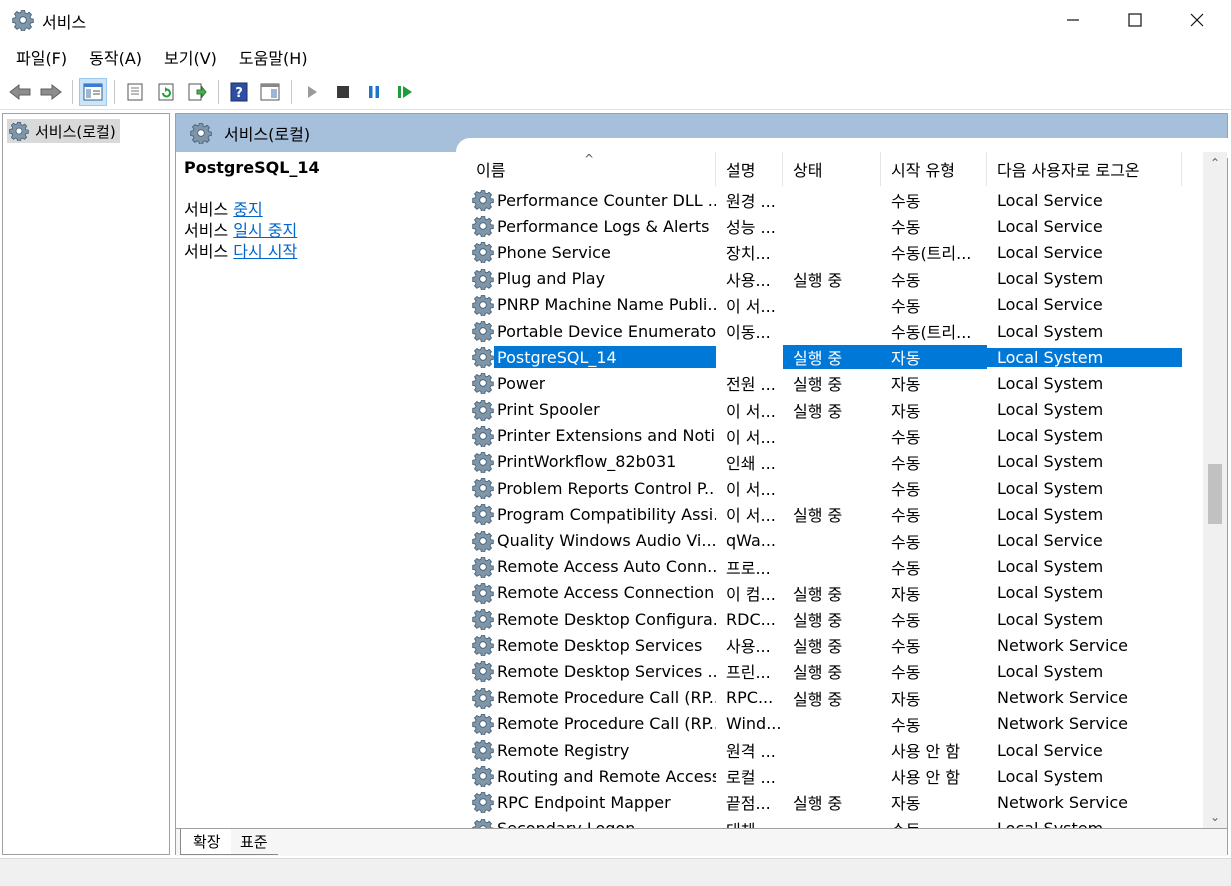  Describe the element at coordinates (831, 279) in the screenshot. I see `service-row: Plug and Play 사용... 실행 중 수동 Local System` at that location.